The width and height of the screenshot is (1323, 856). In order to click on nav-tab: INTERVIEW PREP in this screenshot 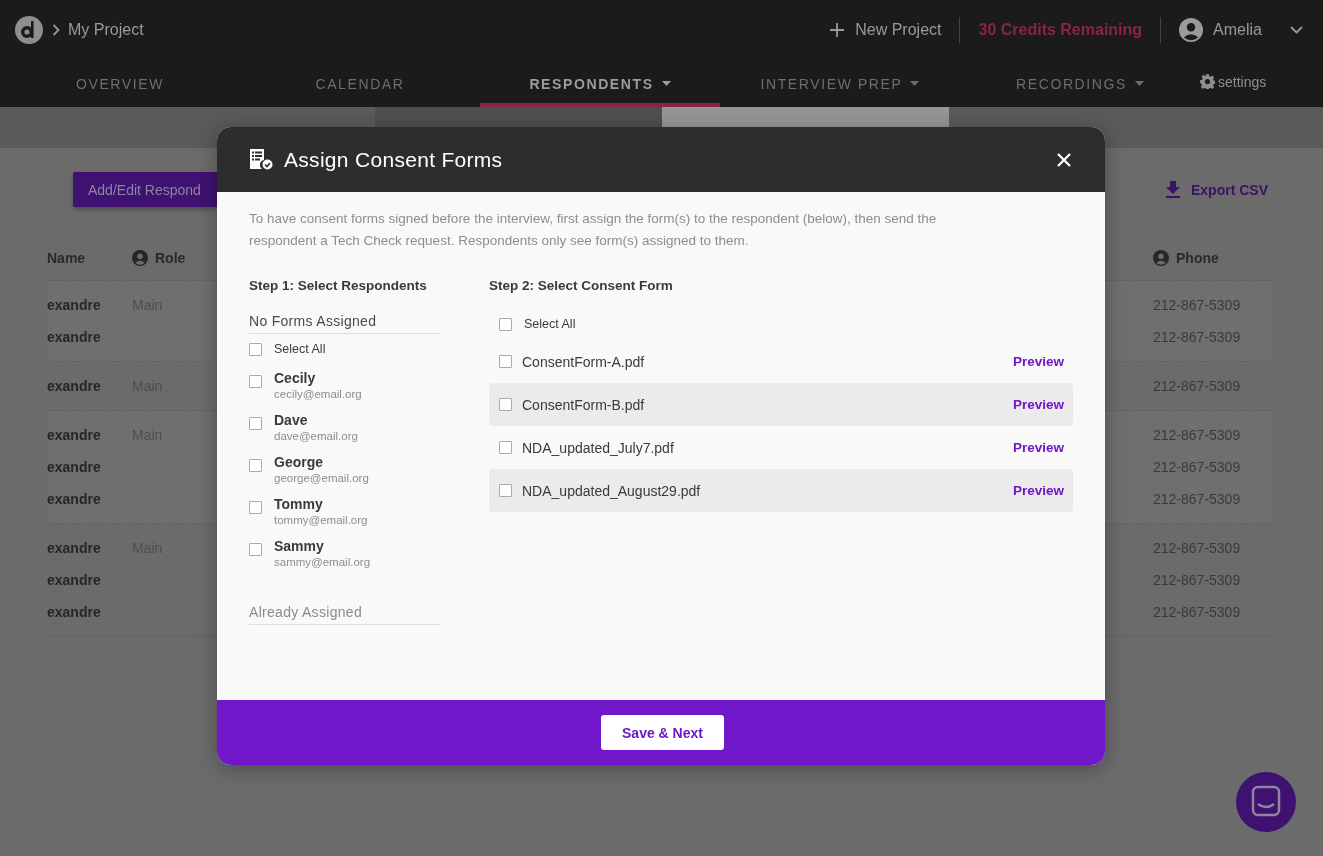, I will do `click(840, 83)`.